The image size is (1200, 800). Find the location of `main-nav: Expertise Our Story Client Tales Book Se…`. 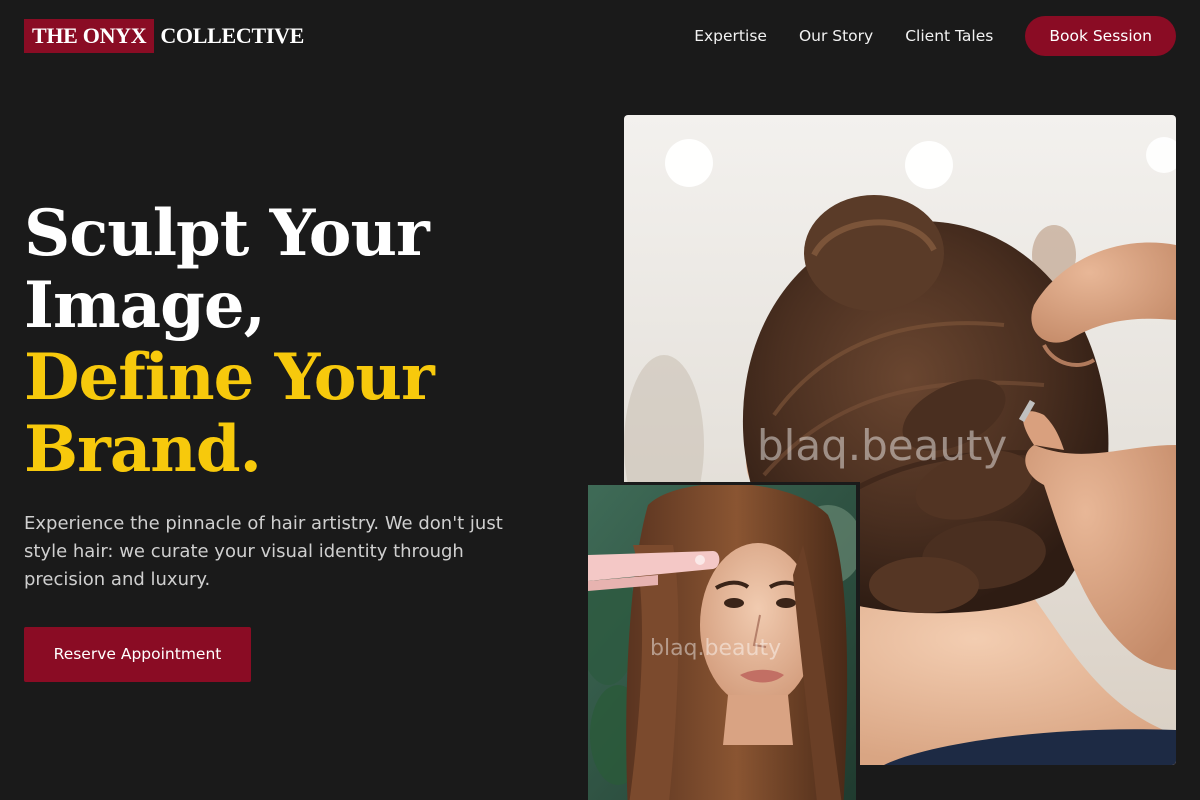

main-nav: Expertise Our Story Client Tales Book Se… is located at coordinates (935, 36).